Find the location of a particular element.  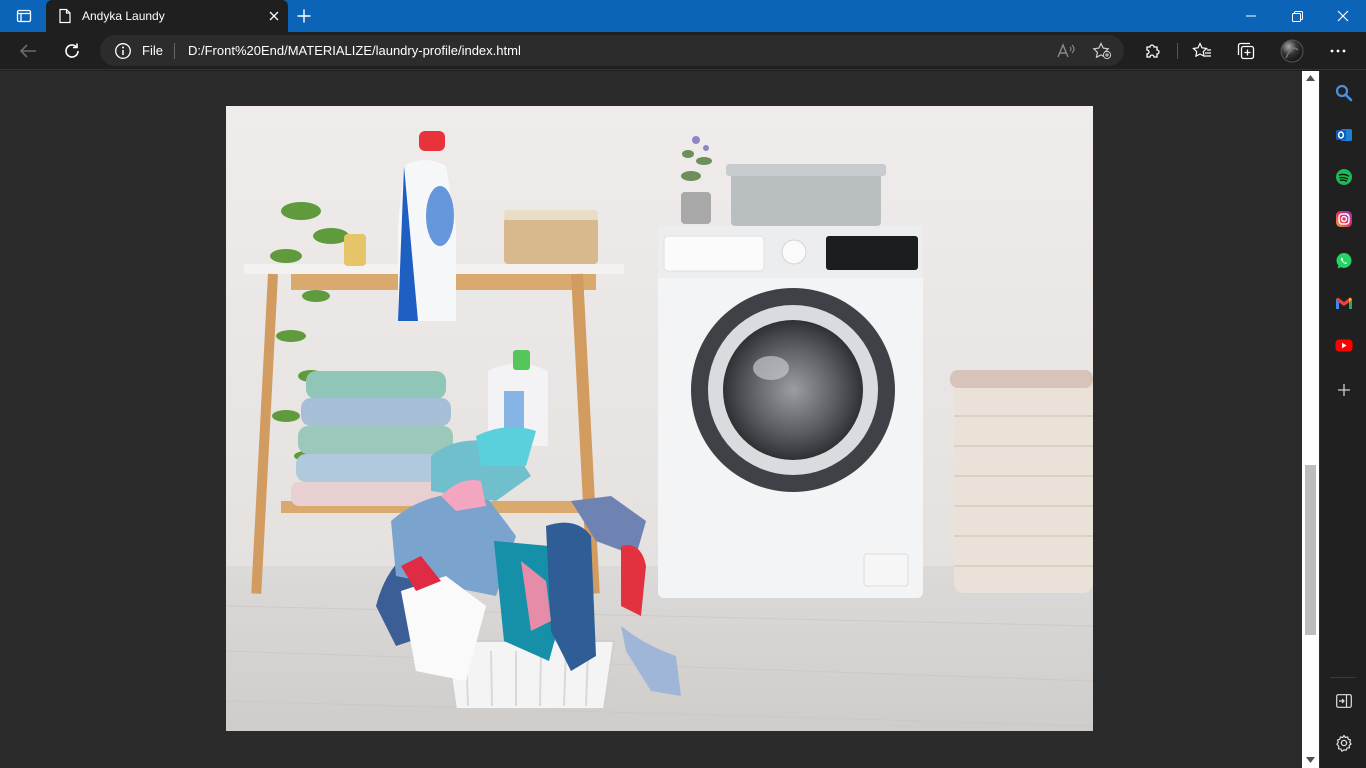

sidebar-hide-button is located at coordinates (1344, 701).